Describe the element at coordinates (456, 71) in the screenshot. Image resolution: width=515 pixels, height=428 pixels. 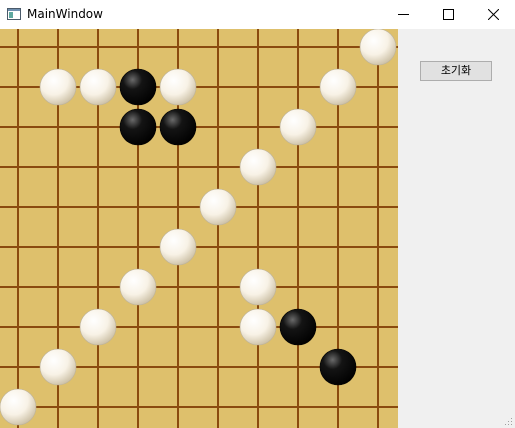
I see `reset-button: 초기화` at that location.